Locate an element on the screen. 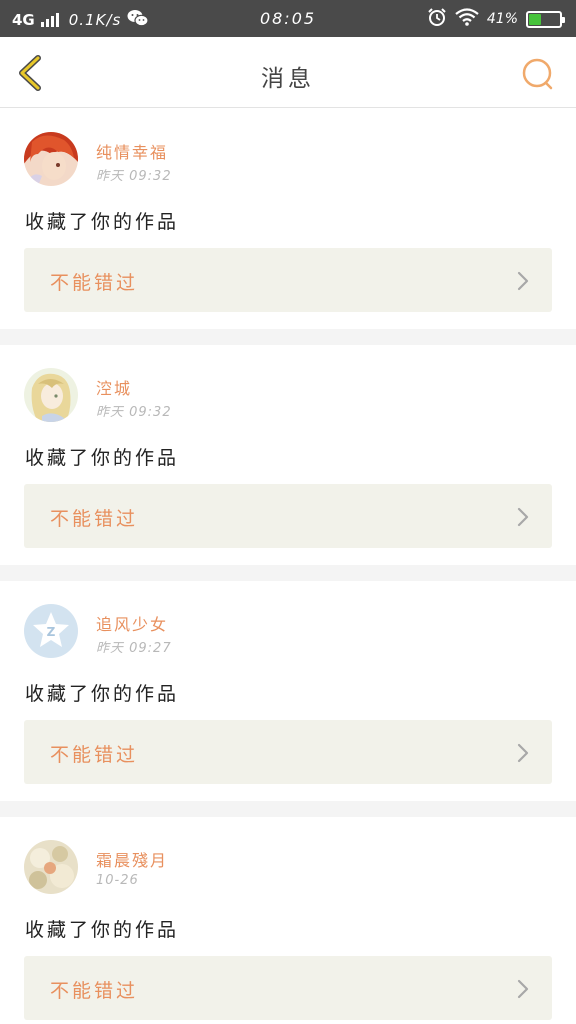 The width and height of the screenshot is (576, 1024). user-name: 纯情幸福 is located at coordinates (132, 151).